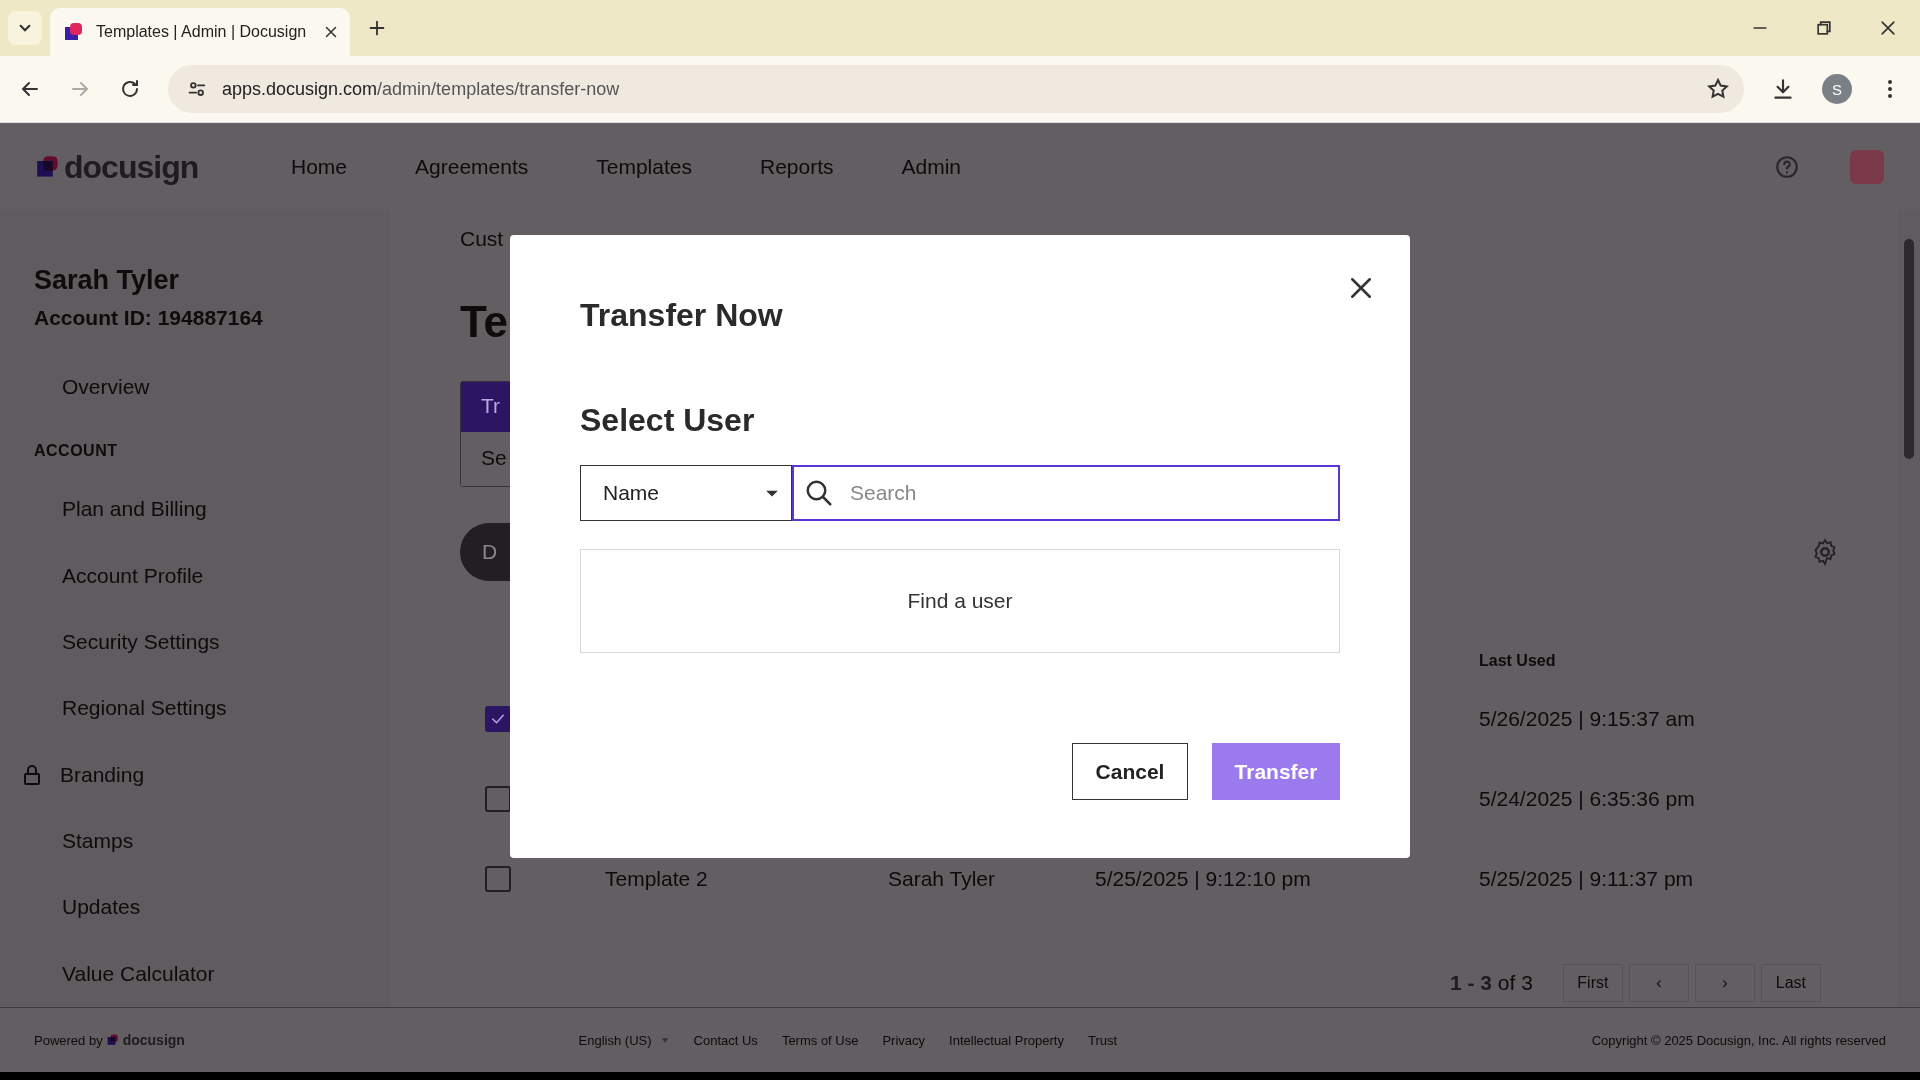 This screenshot has width=1920, height=1080. Describe the element at coordinates (931, 167) in the screenshot. I see `nav-link: Admin` at that location.